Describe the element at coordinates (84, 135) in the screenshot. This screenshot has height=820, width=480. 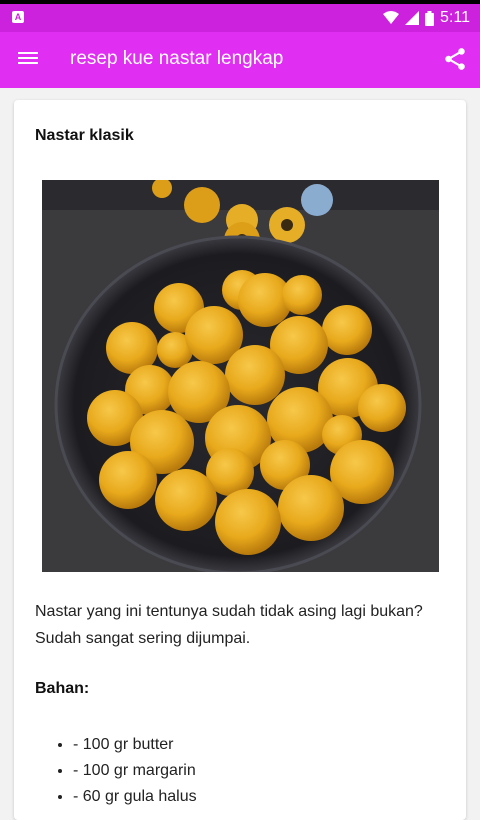
I see `recipe-title: Nastar klasik` at that location.